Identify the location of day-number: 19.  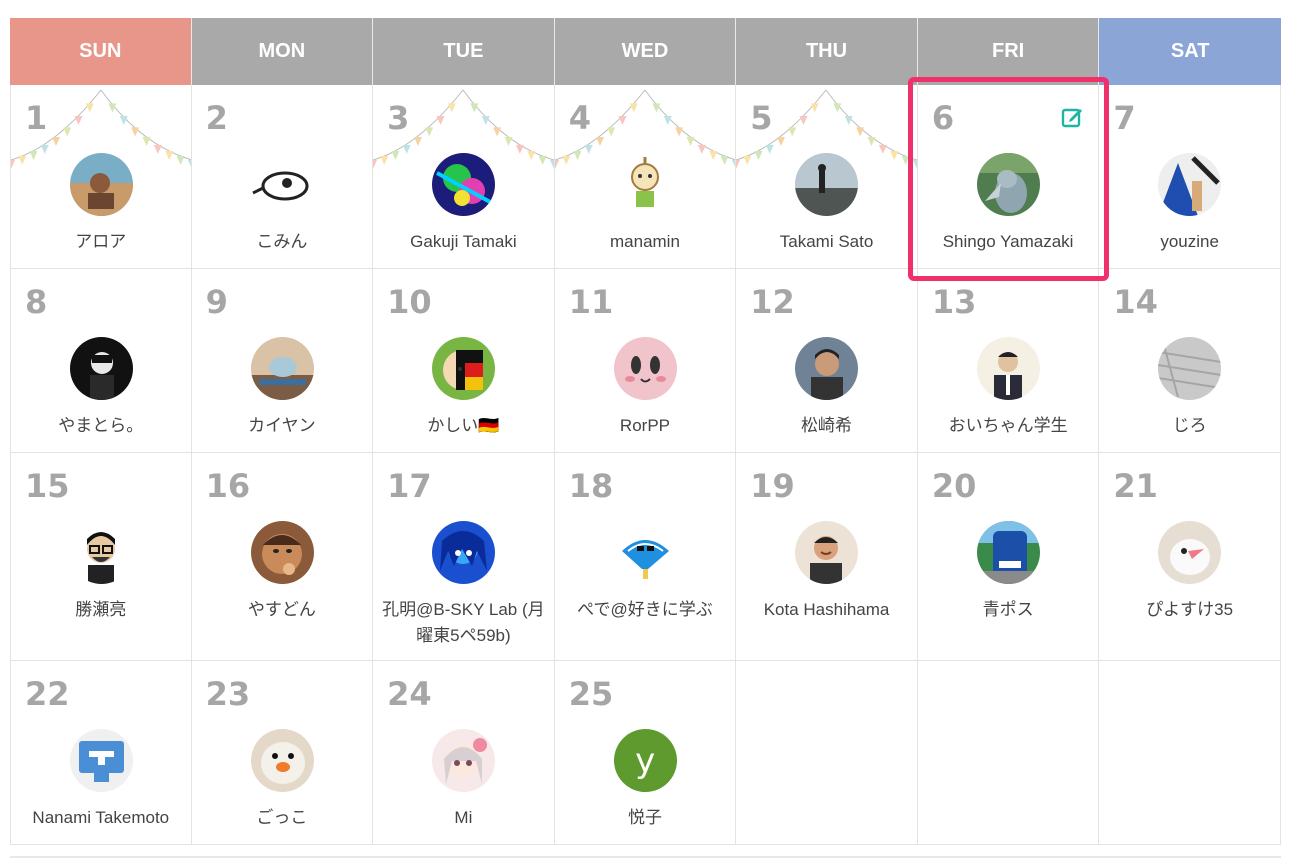
(772, 486).